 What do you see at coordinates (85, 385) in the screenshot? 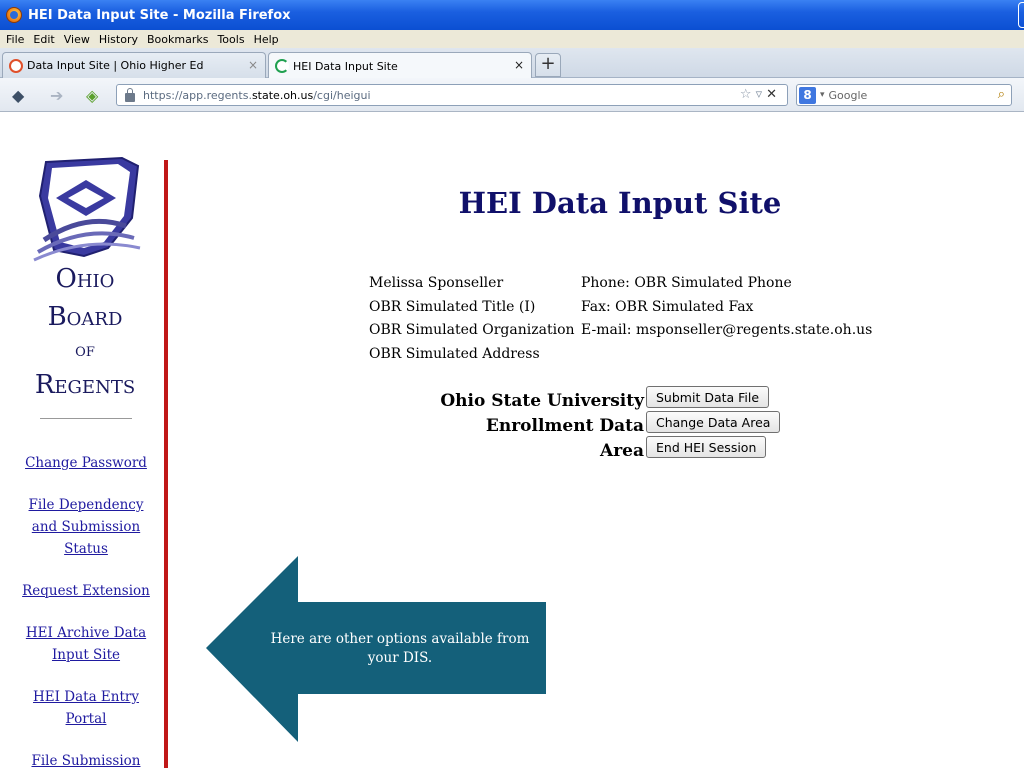
I see `org-line: Regents` at bounding box center [85, 385].